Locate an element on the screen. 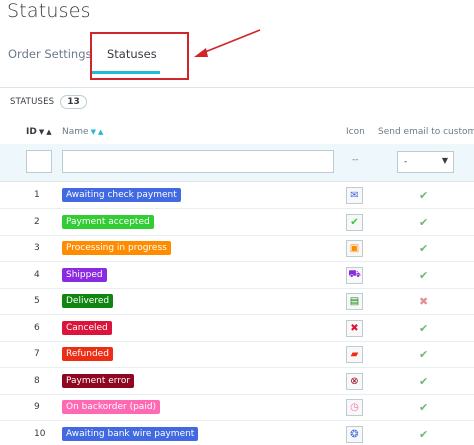  table-row: 2 Payment accepted ✔ ✔ is located at coordinates (237, 223).